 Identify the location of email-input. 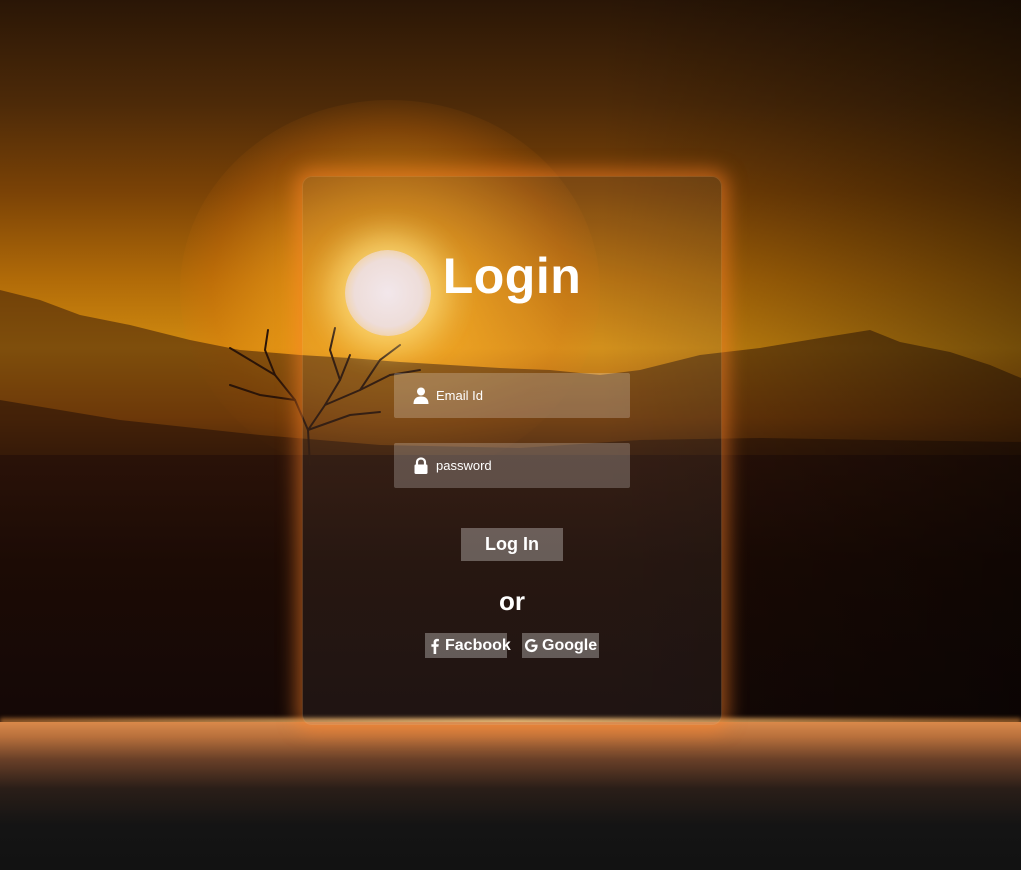
(530, 395).